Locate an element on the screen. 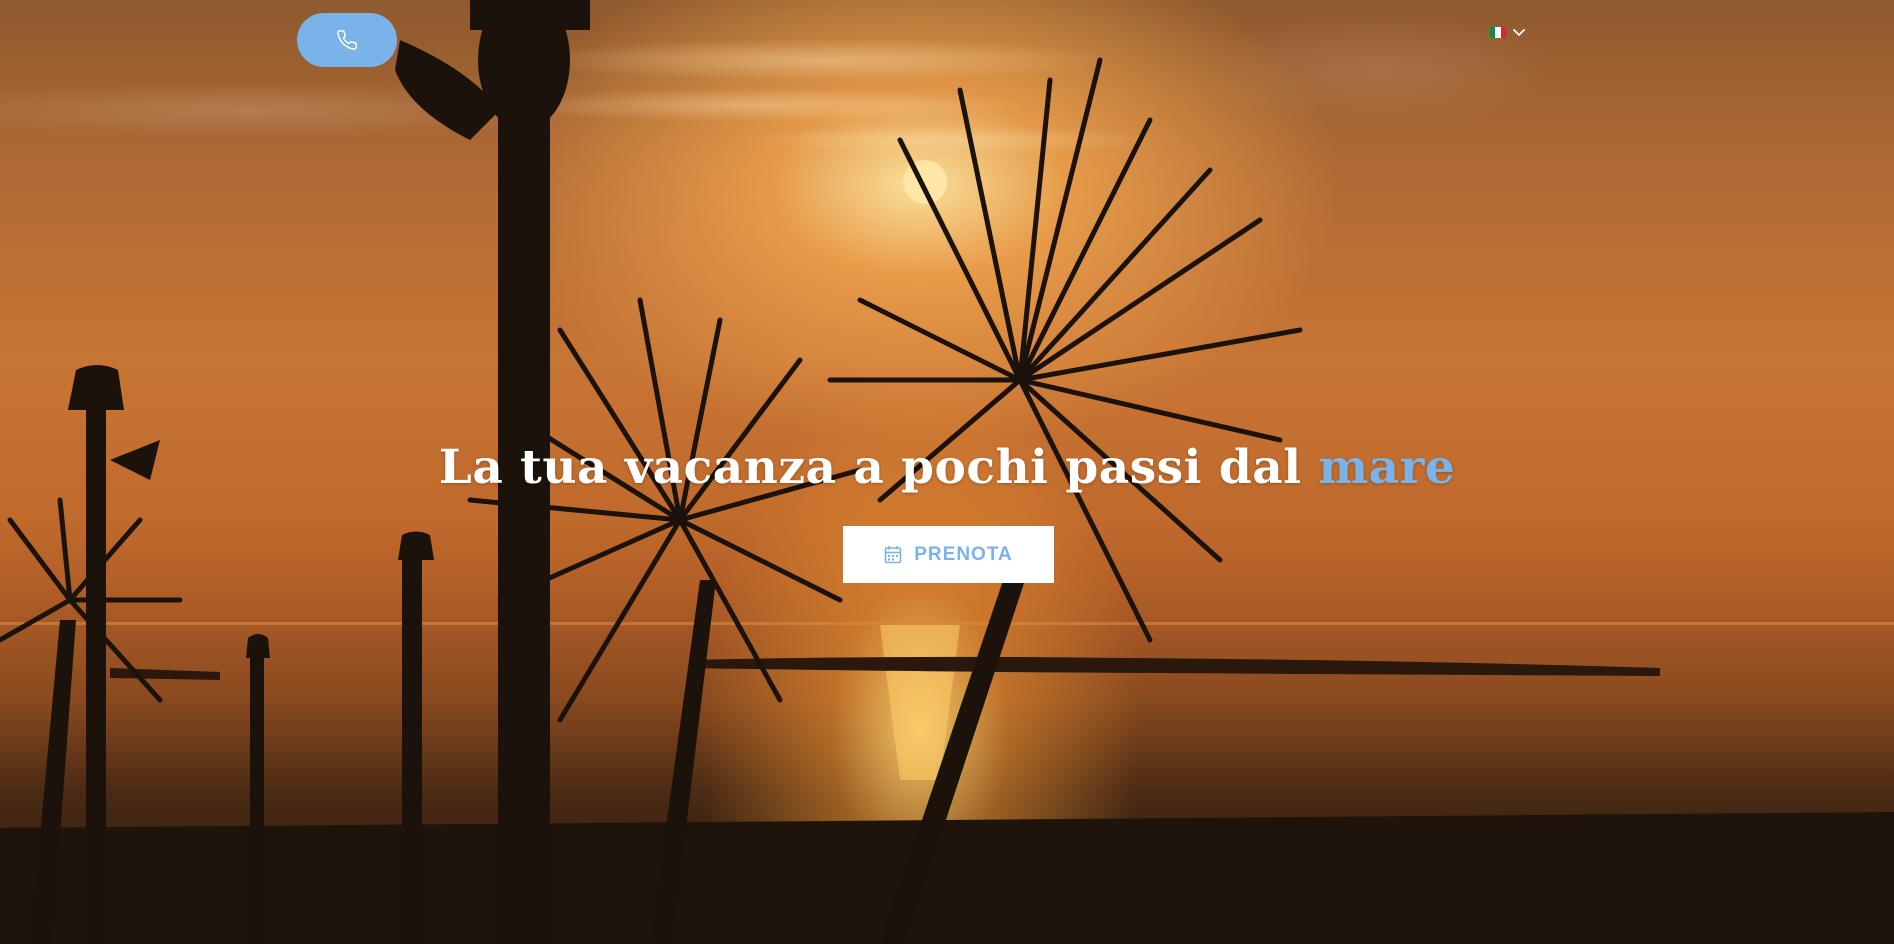 The width and height of the screenshot is (1894, 944). calendar-icon is located at coordinates (893, 555).